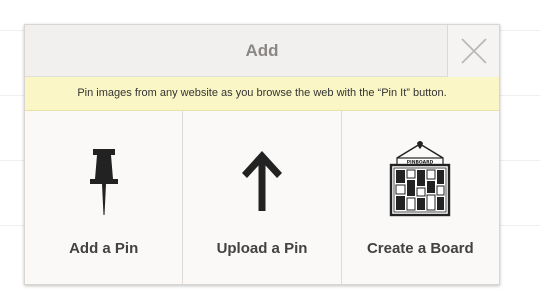 This screenshot has height=304, width=540. I want to click on create-board-label: Create a Board, so click(420, 248).